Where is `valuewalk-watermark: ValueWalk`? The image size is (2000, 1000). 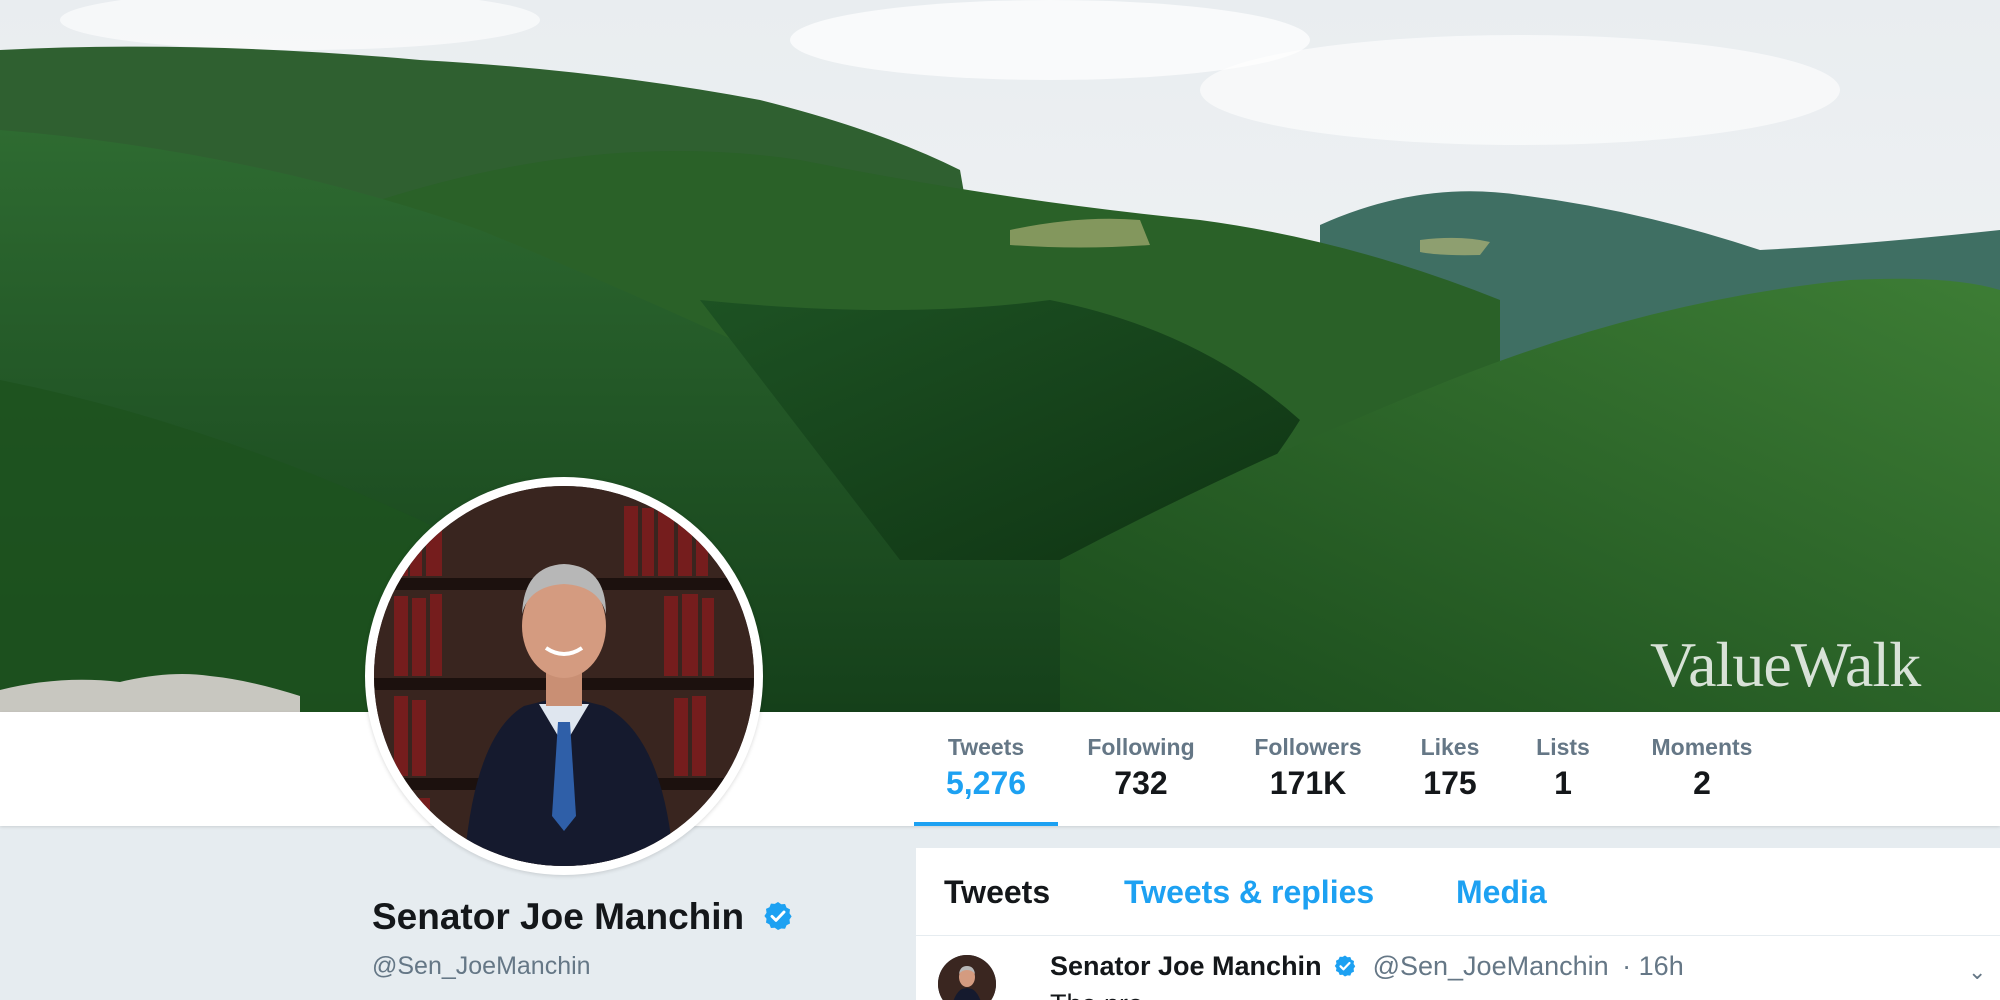 valuewalk-watermark: ValueWalk is located at coordinates (1785, 664).